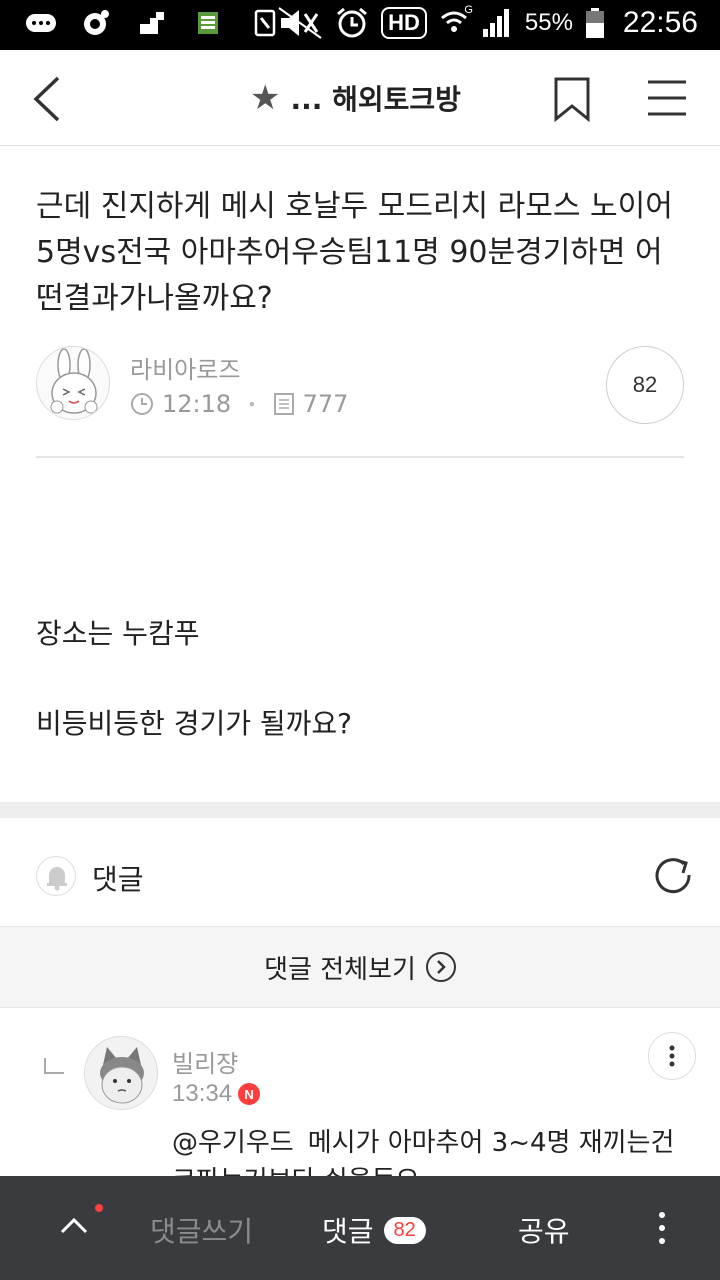  Describe the element at coordinates (233, 1143) in the screenshot. I see `comment-mention: @우기우드` at that location.